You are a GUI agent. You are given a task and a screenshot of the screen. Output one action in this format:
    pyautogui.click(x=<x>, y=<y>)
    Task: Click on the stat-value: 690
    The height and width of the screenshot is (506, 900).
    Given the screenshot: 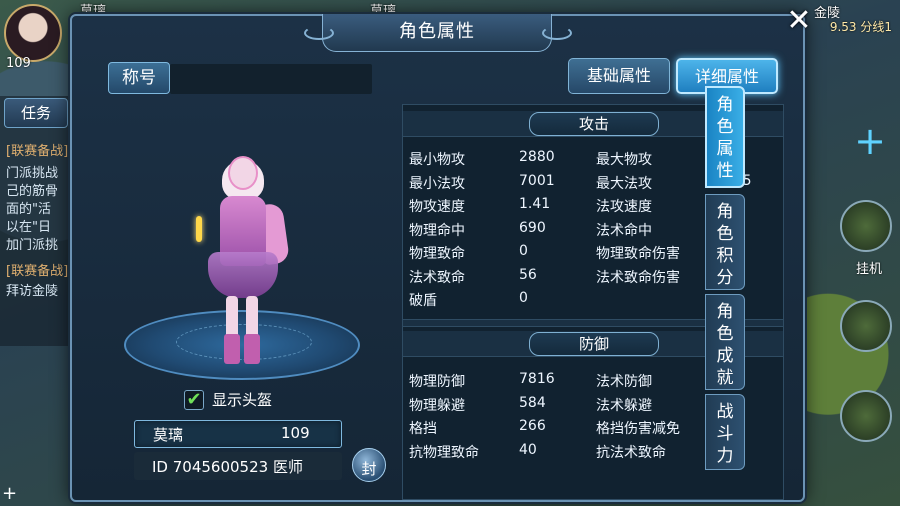 What is the action you would take?
    pyautogui.click(x=532, y=227)
    